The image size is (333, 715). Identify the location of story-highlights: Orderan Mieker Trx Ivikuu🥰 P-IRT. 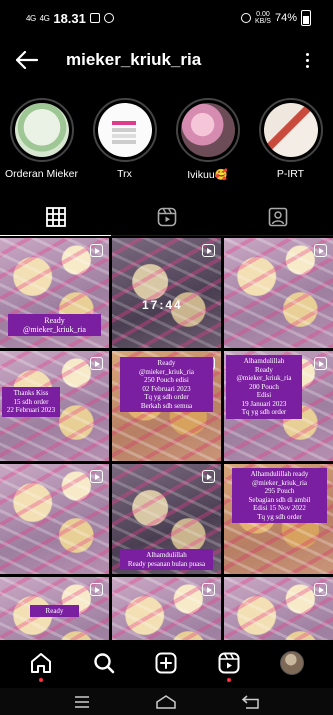
(166, 141).